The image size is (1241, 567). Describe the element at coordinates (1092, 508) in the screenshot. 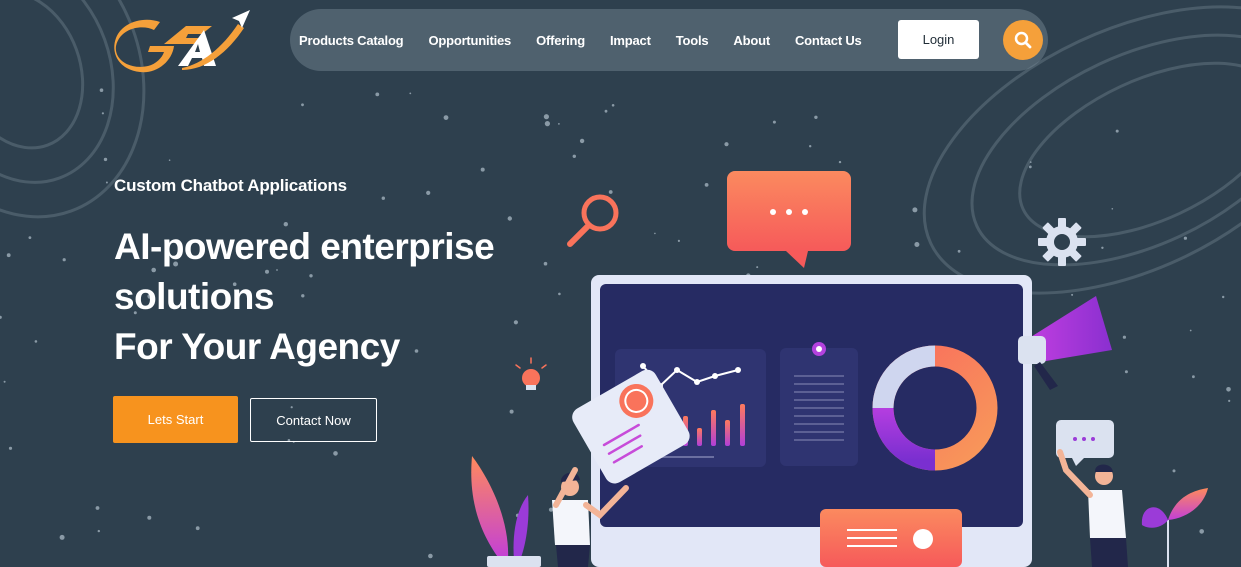

I see `person-right-illustration` at that location.